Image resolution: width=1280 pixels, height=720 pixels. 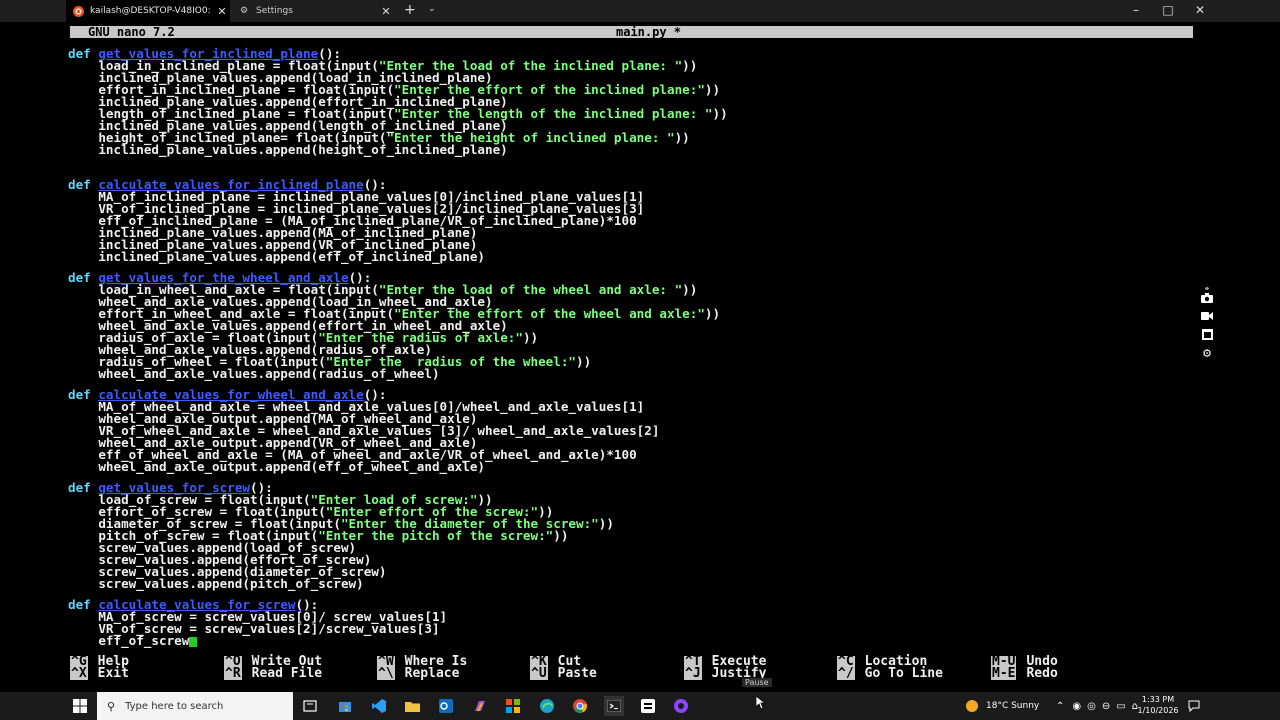 What do you see at coordinates (1207, 320) in the screenshot?
I see `video-icon` at bounding box center [1207, 320].